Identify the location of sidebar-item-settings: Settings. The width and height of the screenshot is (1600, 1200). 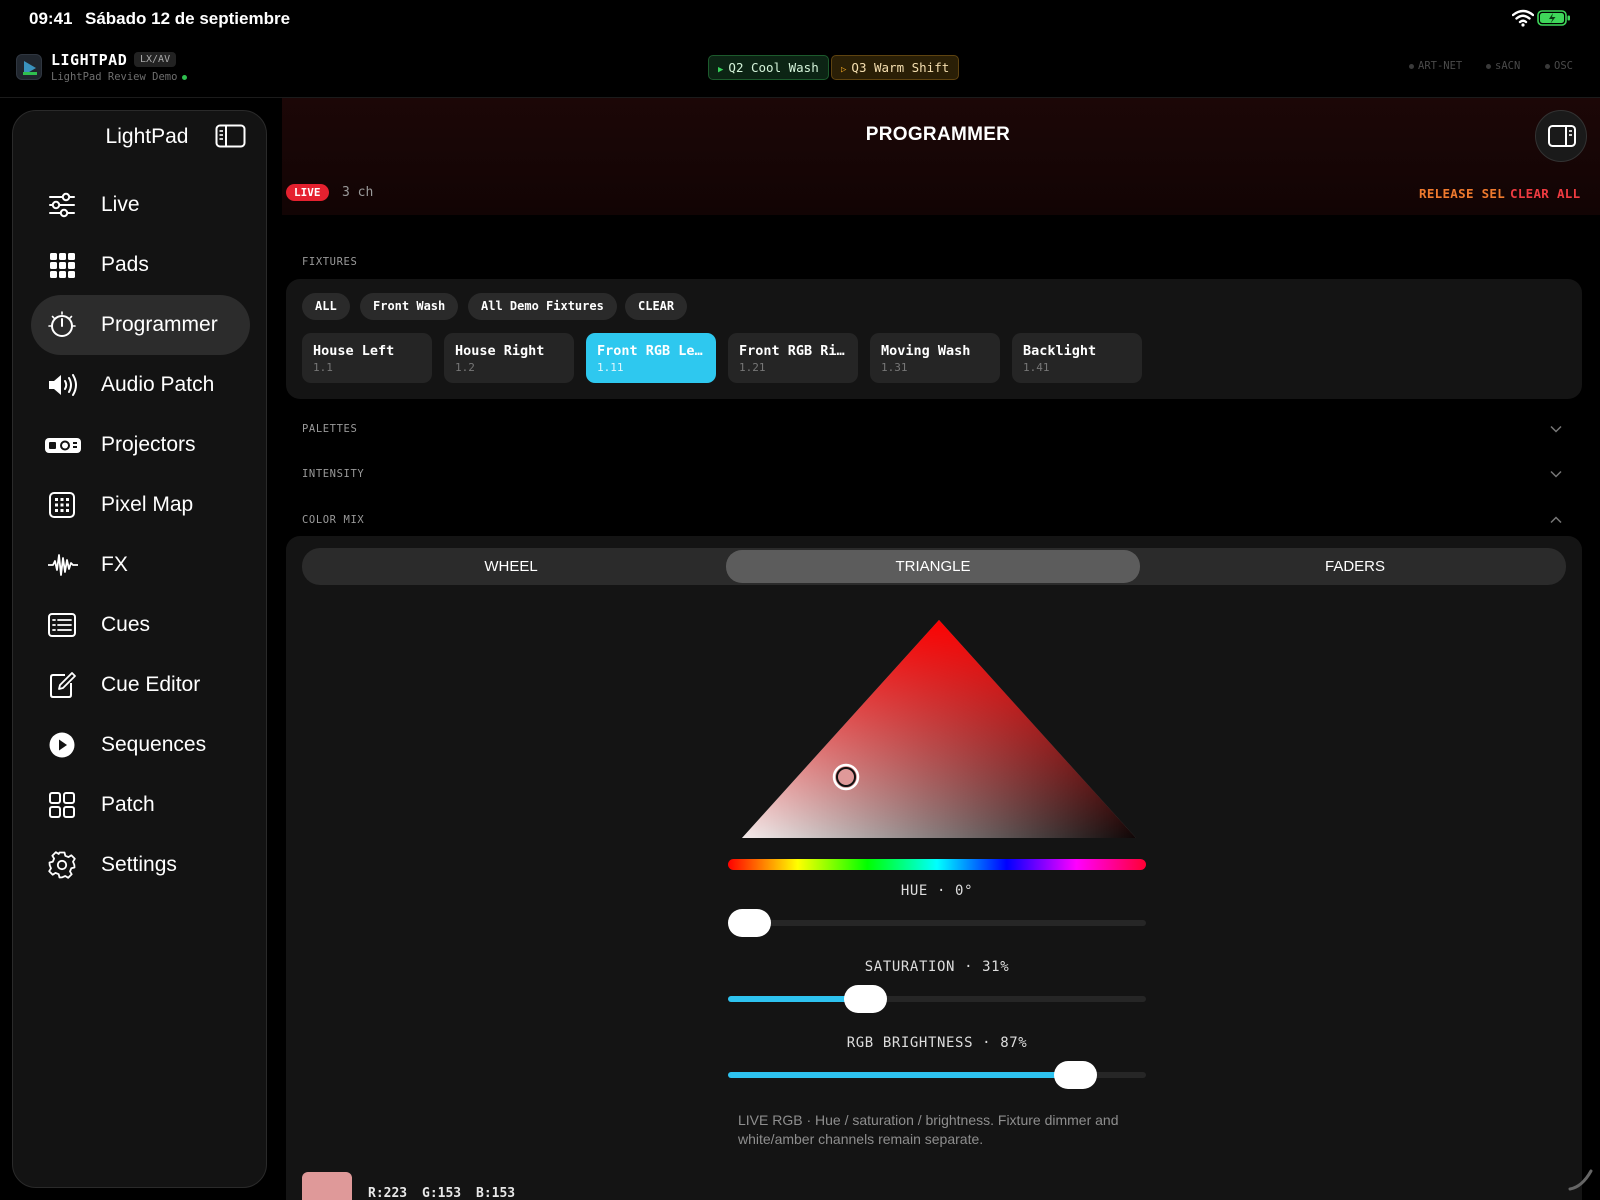
(140, 865).